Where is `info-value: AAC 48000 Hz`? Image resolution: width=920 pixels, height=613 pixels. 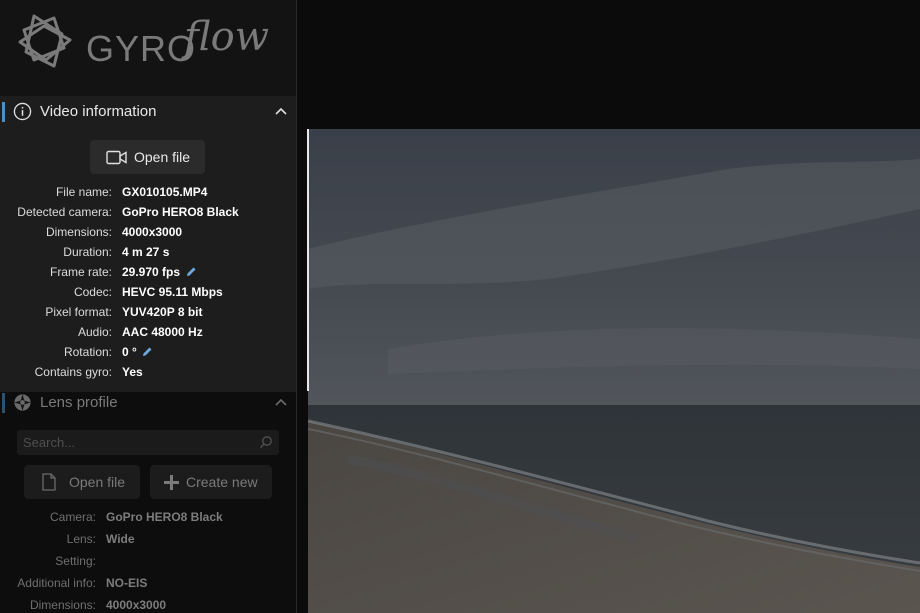 info-value: AAC 48000 Hz is located at coordinates (162, 332).